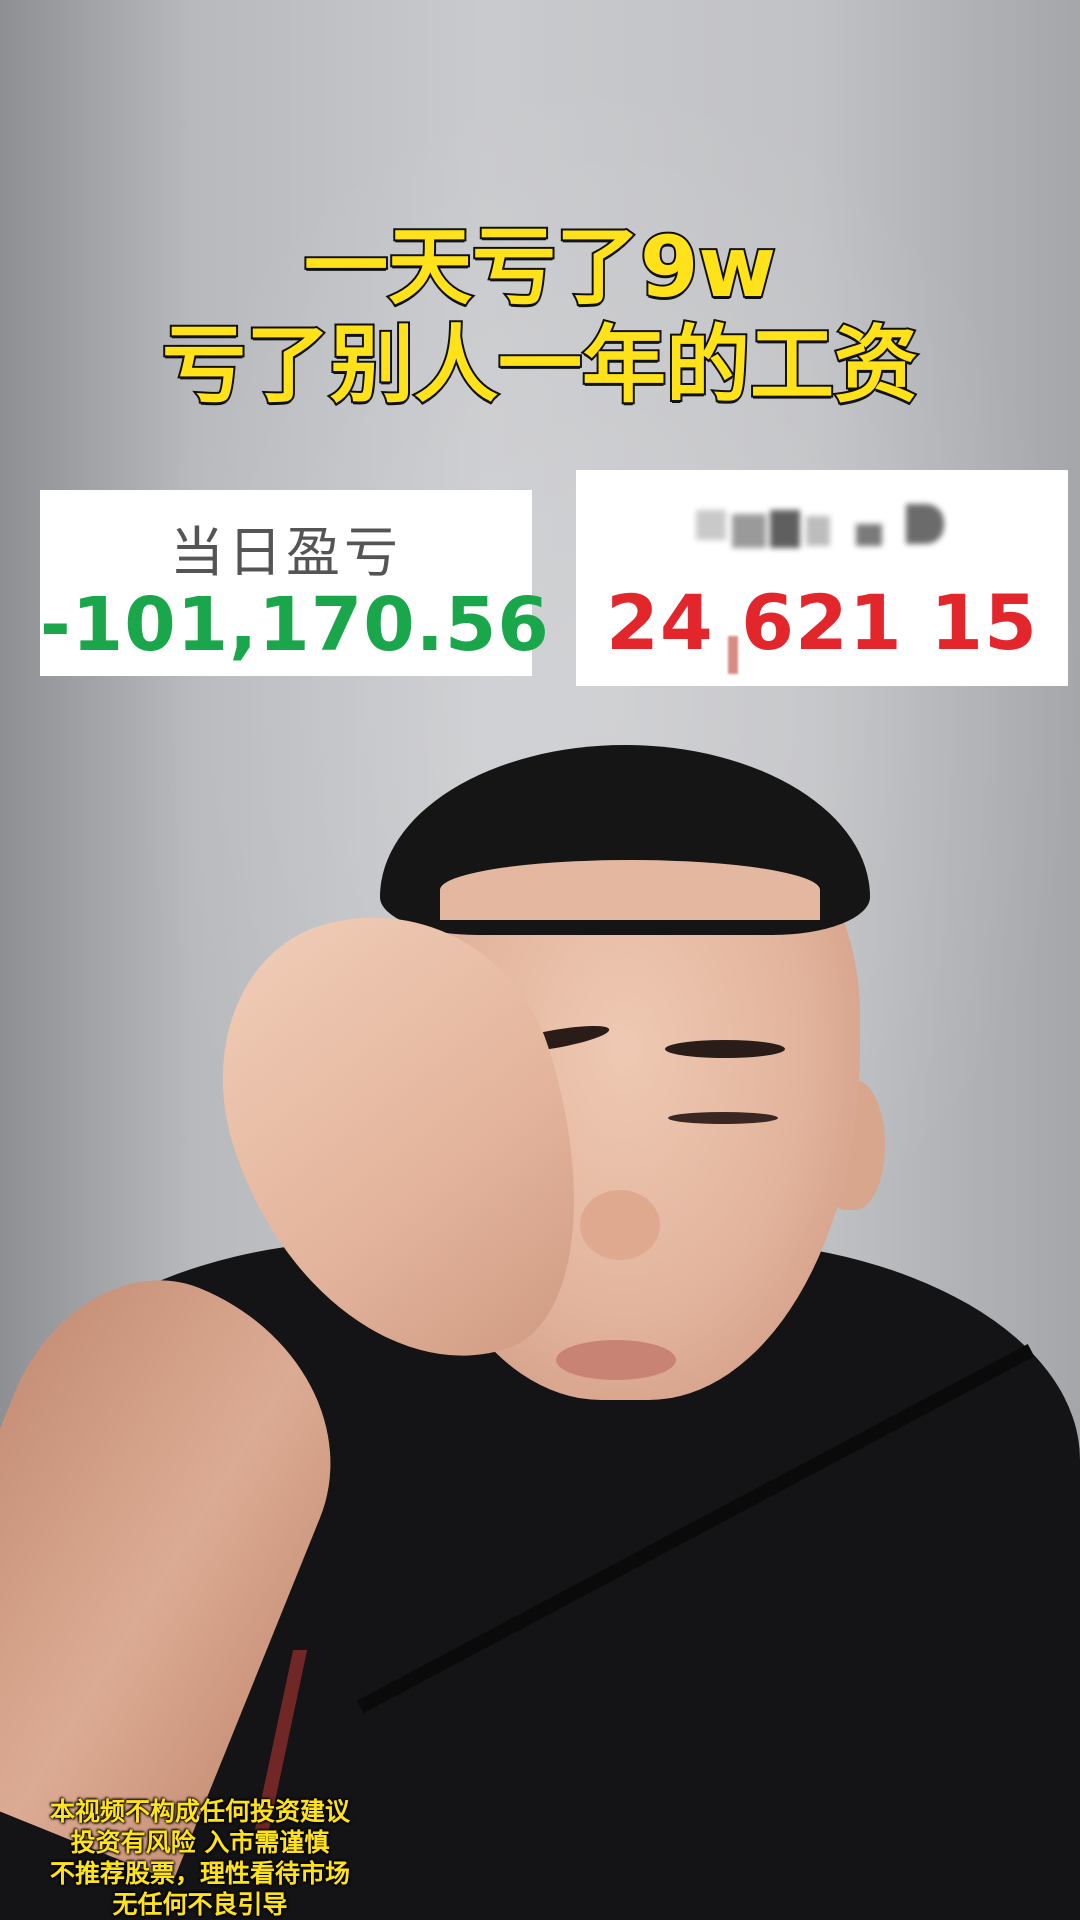 The image size is (1080, 1920). I want to click on nose, so click(620, 1225).